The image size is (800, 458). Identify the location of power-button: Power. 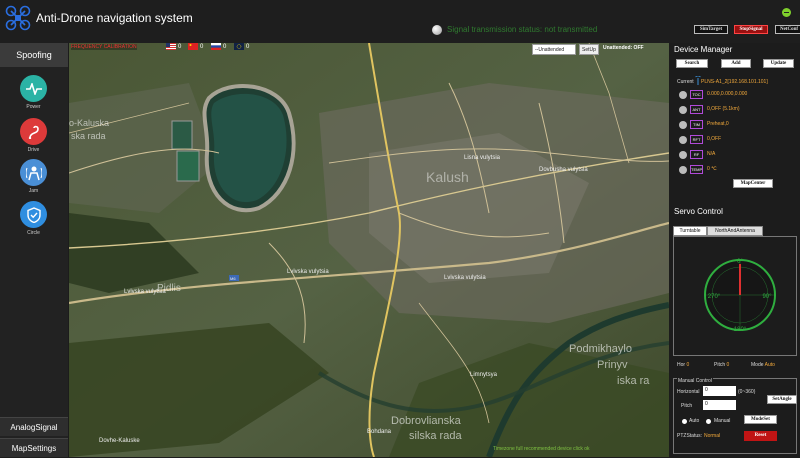
(33, 92).